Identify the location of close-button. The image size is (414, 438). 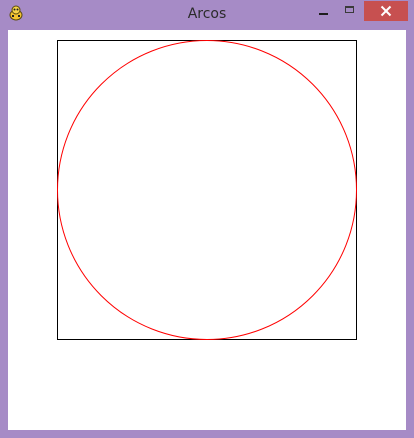
(386, 11).